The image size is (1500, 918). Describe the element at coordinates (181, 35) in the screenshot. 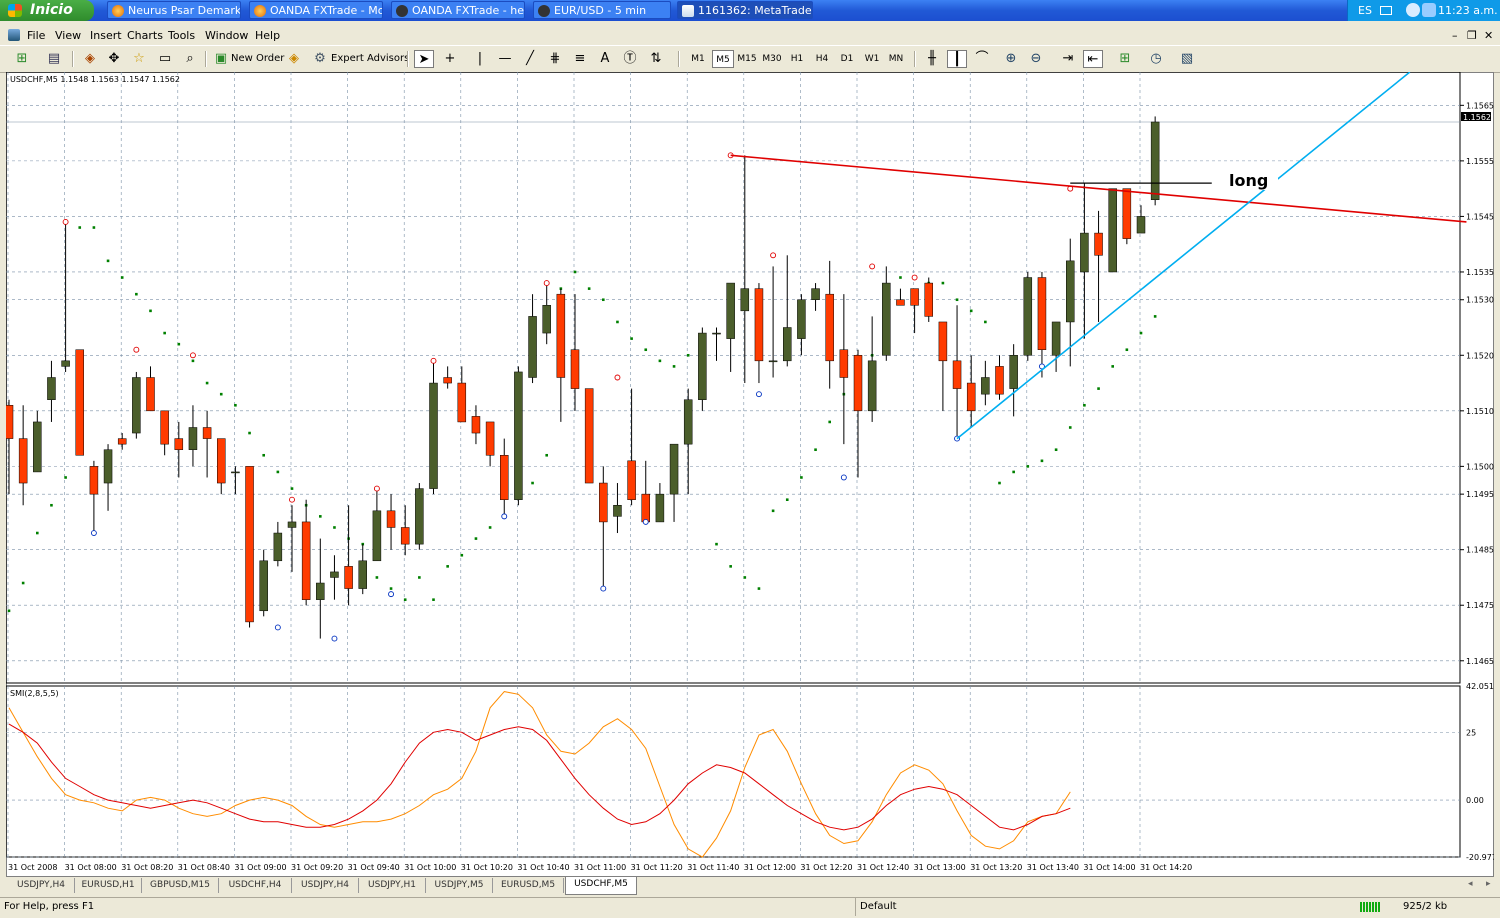

I see `menu-tools: Tools` at that location.